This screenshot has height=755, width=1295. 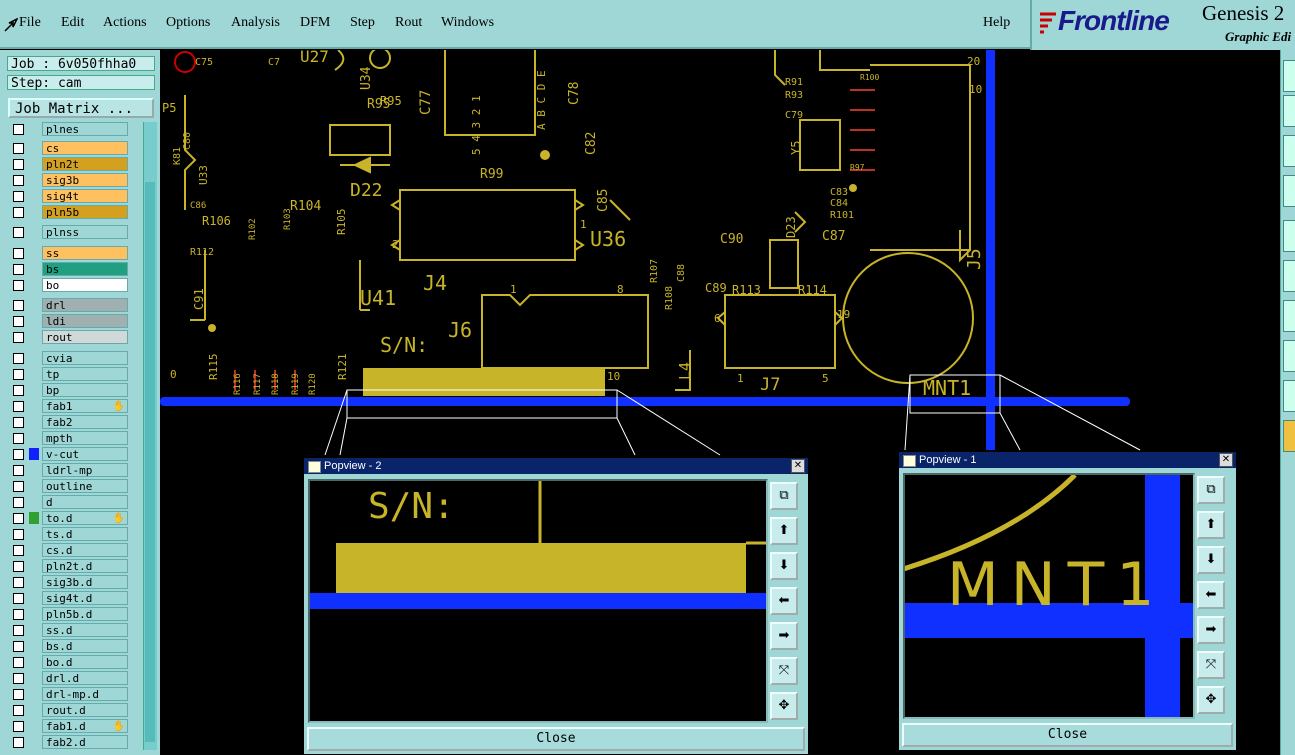 I want to click on layer-name: fab2.d, so click(x=85, y=742).